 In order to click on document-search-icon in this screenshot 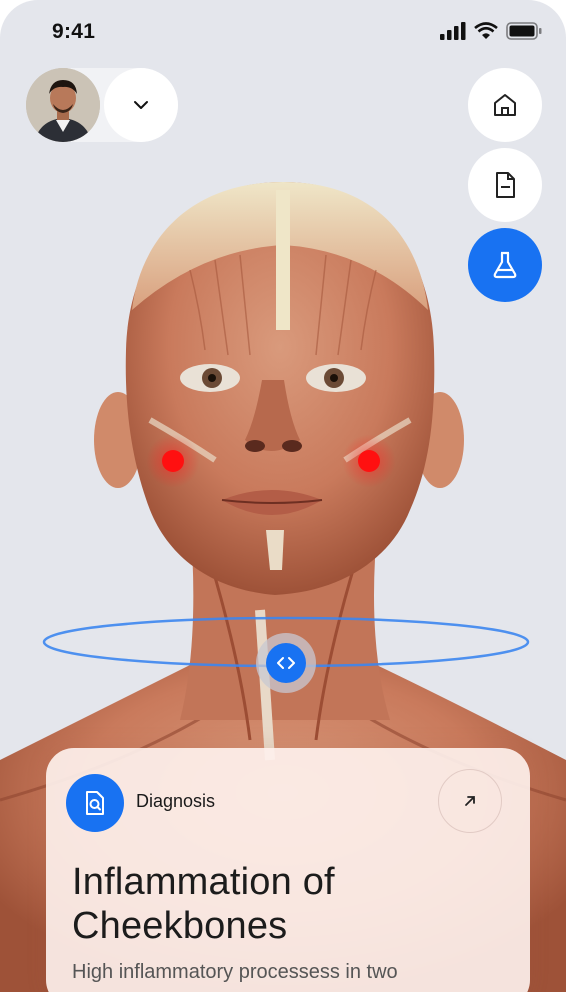, I will do `click(95, 803)`.